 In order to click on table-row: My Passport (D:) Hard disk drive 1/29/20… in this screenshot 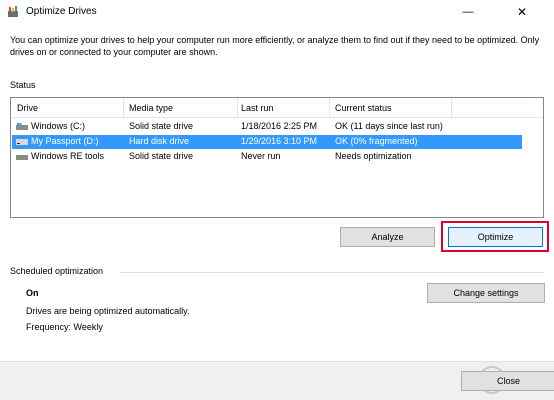, I will do `click(267, 142)`.